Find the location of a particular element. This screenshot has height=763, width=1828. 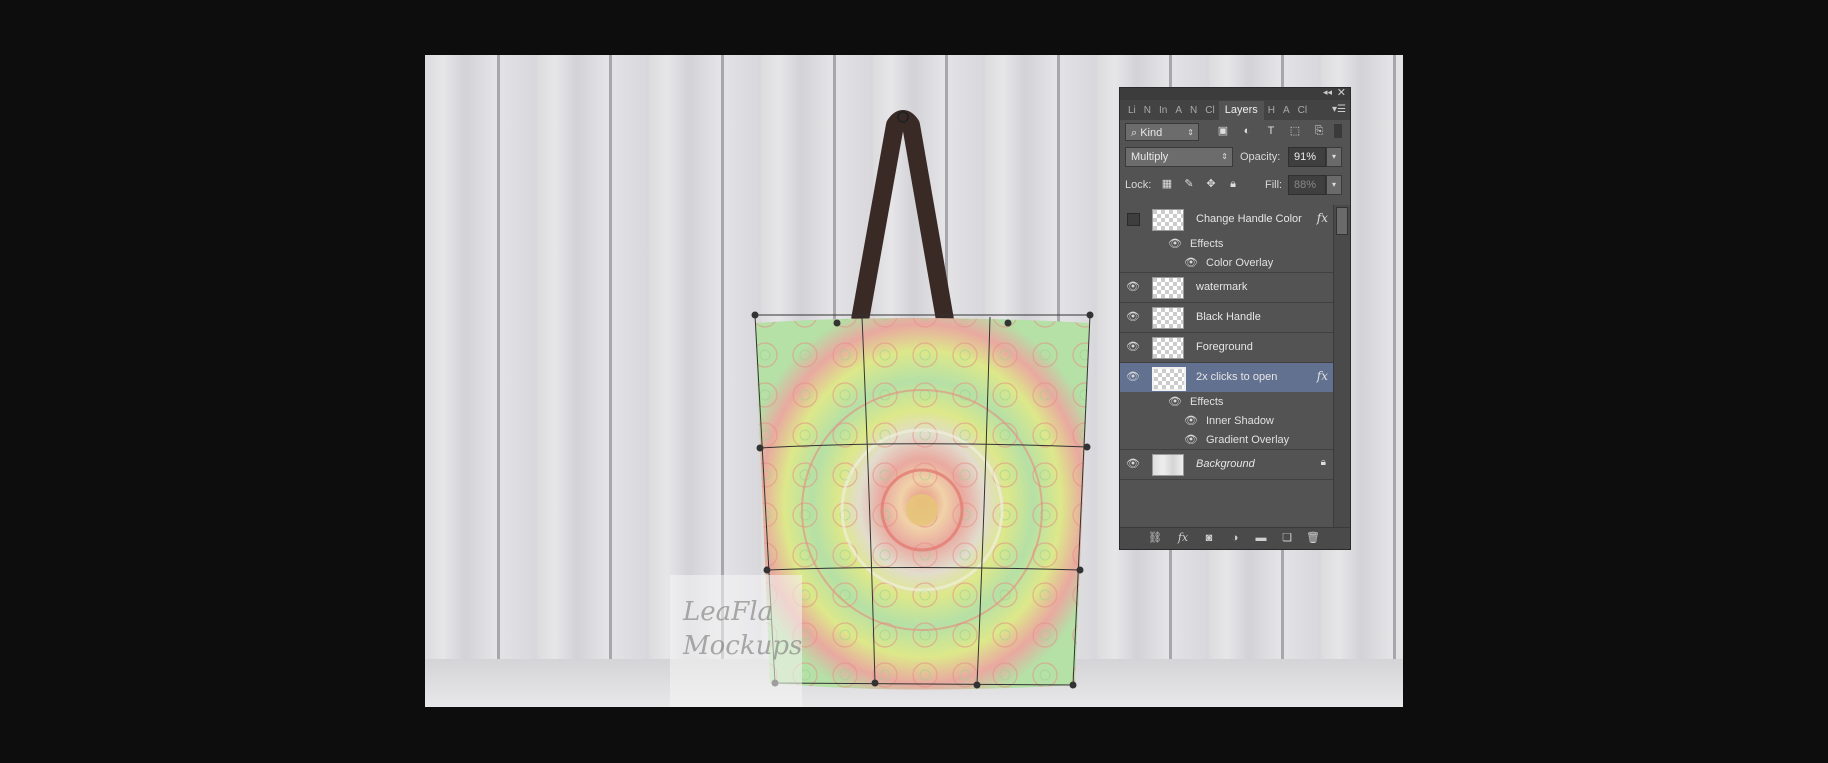

image-filter-icon: ▣ is located at coordinates (1223, 131).